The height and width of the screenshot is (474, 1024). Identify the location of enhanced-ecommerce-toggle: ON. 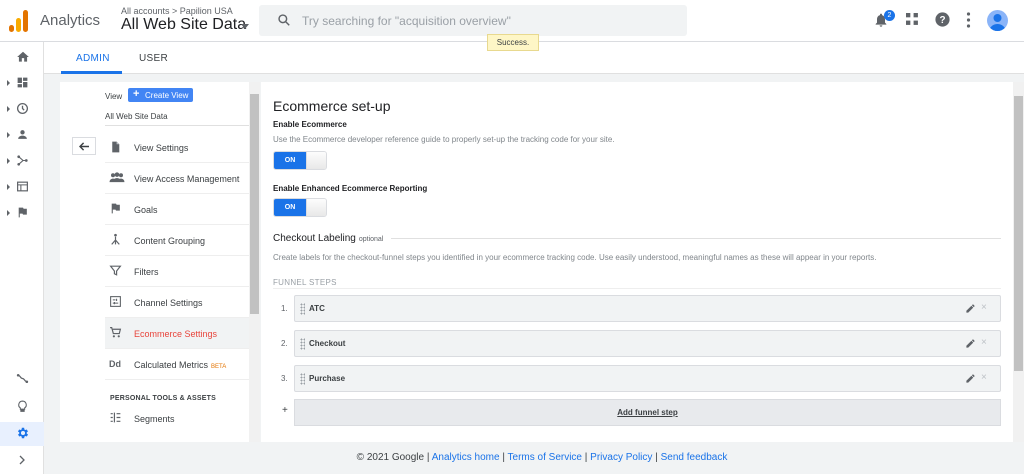
(300, 207).